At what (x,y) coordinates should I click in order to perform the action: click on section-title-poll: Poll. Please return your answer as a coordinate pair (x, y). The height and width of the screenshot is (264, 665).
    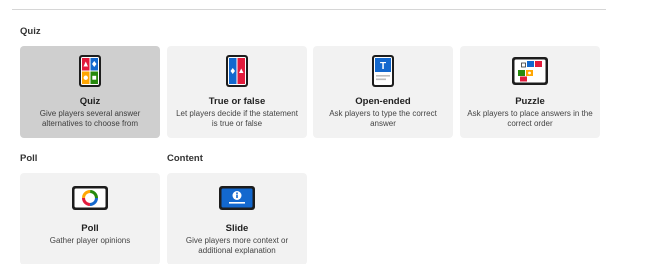
    Looking at the image, I should click on (29, 158).